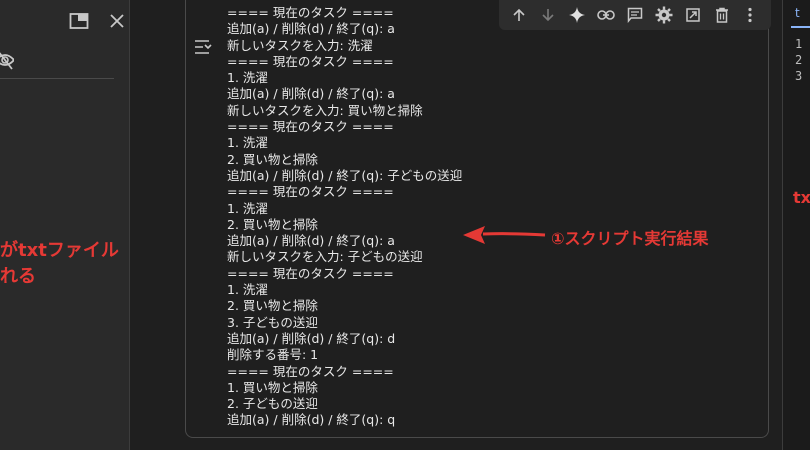 The width and height of the screenshot is (810, 450). What do you see at coordinates (57, 78) in the screenshot?
I see `divider` at bounding box center [57, 78].